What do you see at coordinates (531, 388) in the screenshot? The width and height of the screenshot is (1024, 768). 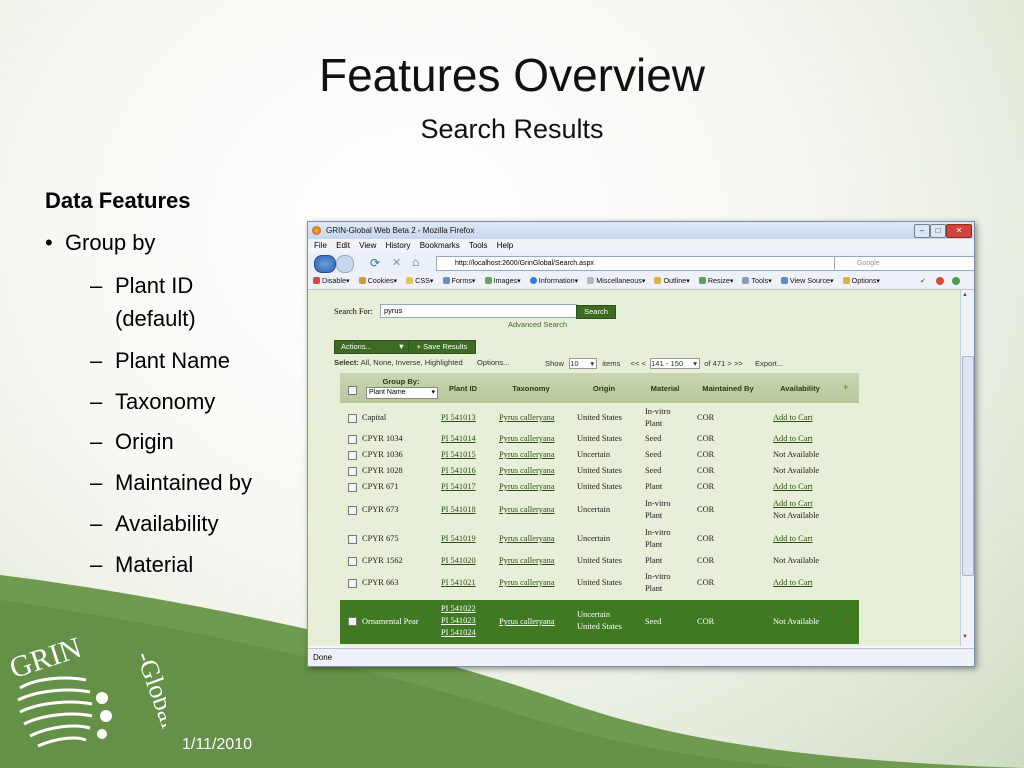 I see `column-taxonomy: Taxonomy` at bounding box center [531, 388].